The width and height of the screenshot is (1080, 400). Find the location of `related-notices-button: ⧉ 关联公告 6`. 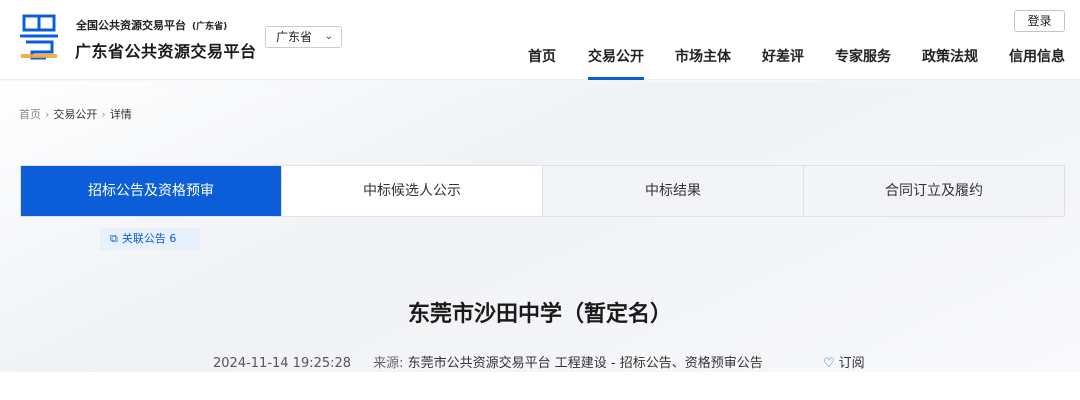

related-notices-button: ⧉ 关联公告 6 is located at coordinates (150, 239).